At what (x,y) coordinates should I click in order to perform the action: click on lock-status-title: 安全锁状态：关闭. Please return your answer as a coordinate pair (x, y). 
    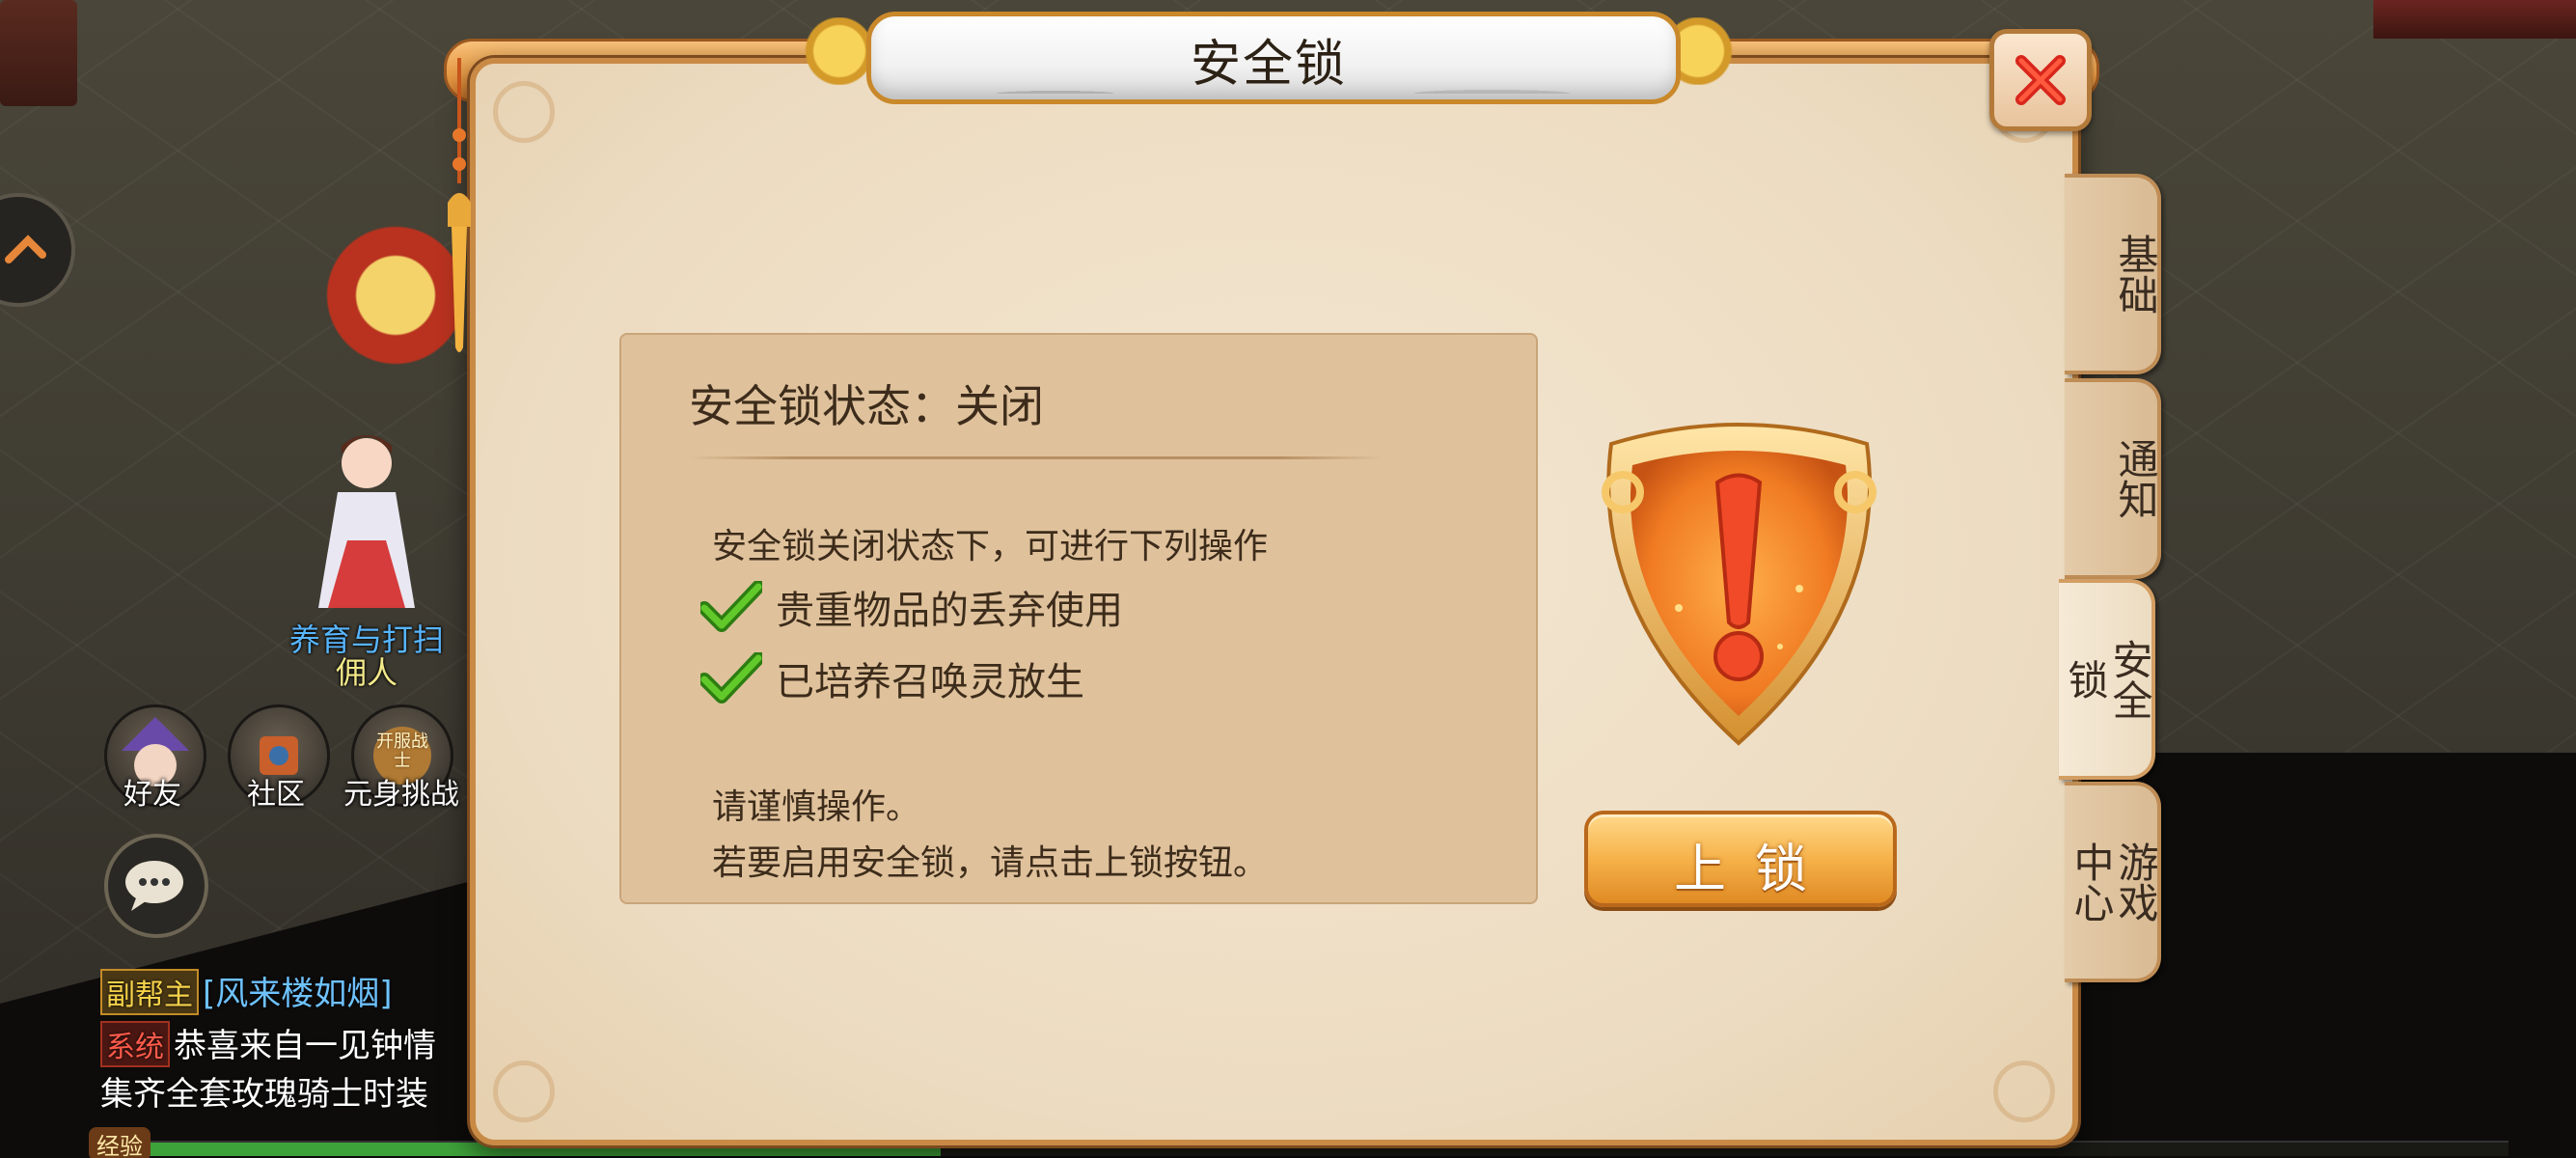
    Looking at the image, I should click on (867, 406).